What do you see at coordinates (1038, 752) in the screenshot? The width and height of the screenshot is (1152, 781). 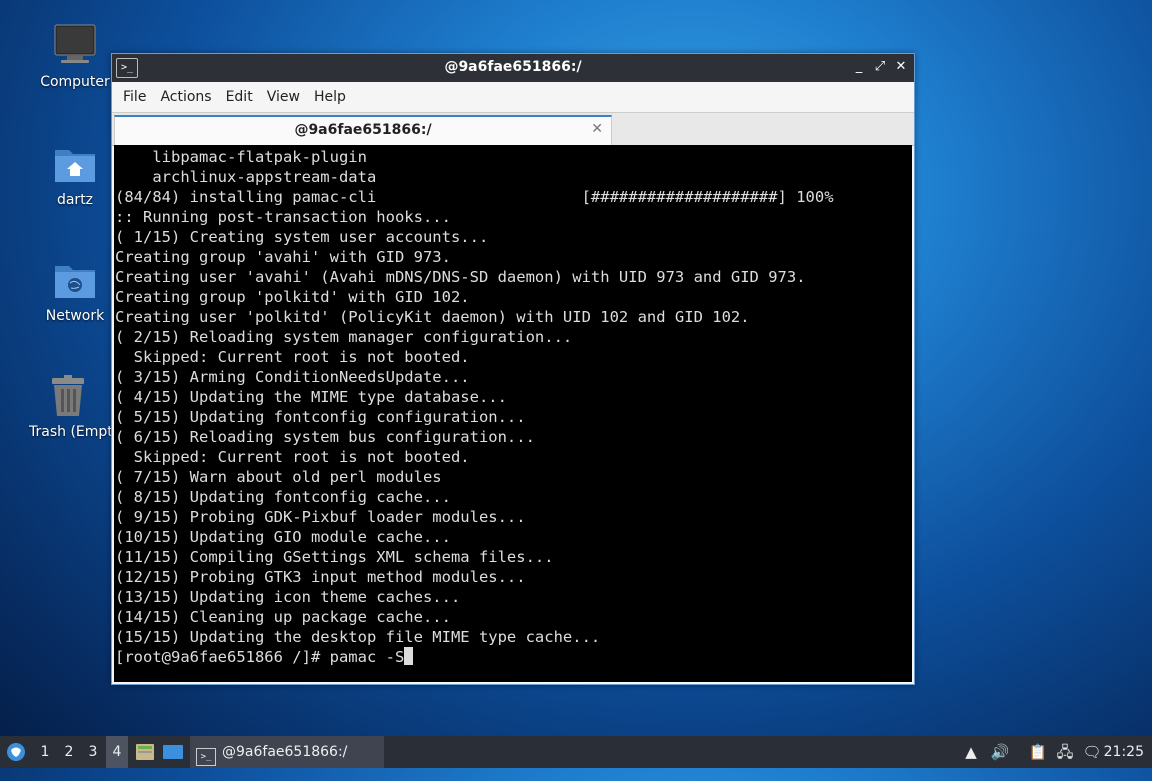 I see `clipboard-icon: 📋` at bounding box center [1038, 752].